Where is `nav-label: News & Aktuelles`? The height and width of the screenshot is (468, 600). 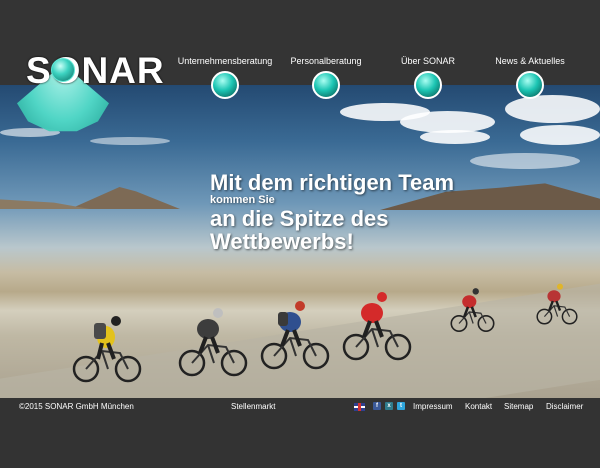 nav-label: News & Aktuelles is located at coordinates (530, 61).